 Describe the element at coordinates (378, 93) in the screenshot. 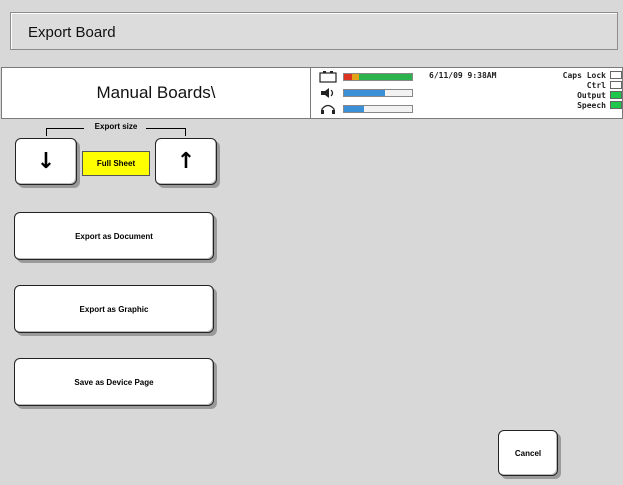

I see `volume-meter` at that location.